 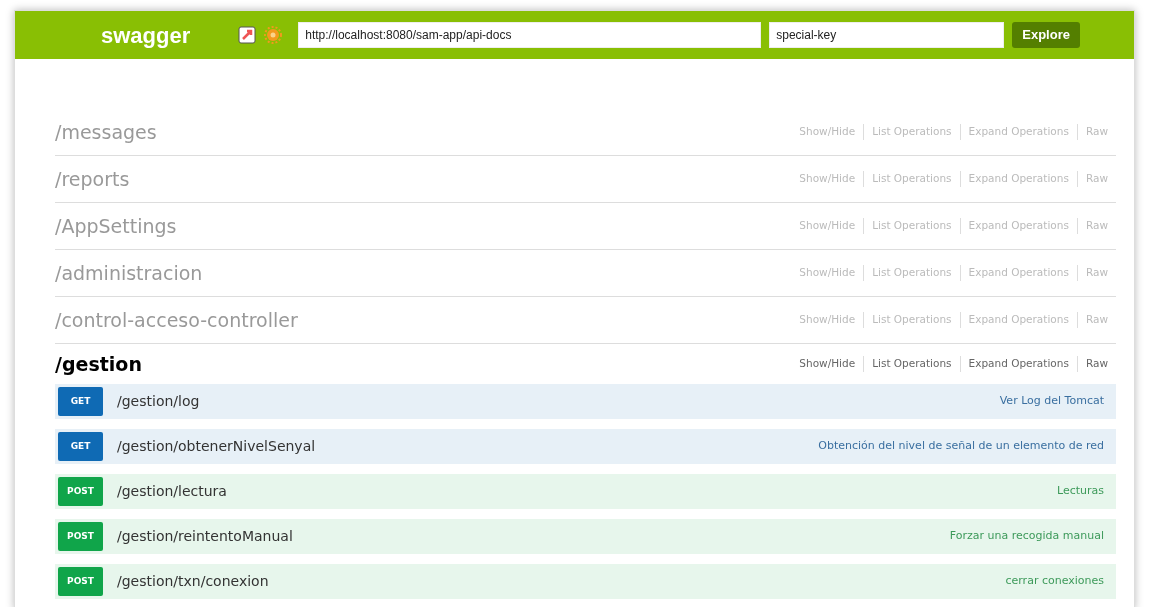 I want to click on resource-heading: /reports, so click(x=92, y=179).